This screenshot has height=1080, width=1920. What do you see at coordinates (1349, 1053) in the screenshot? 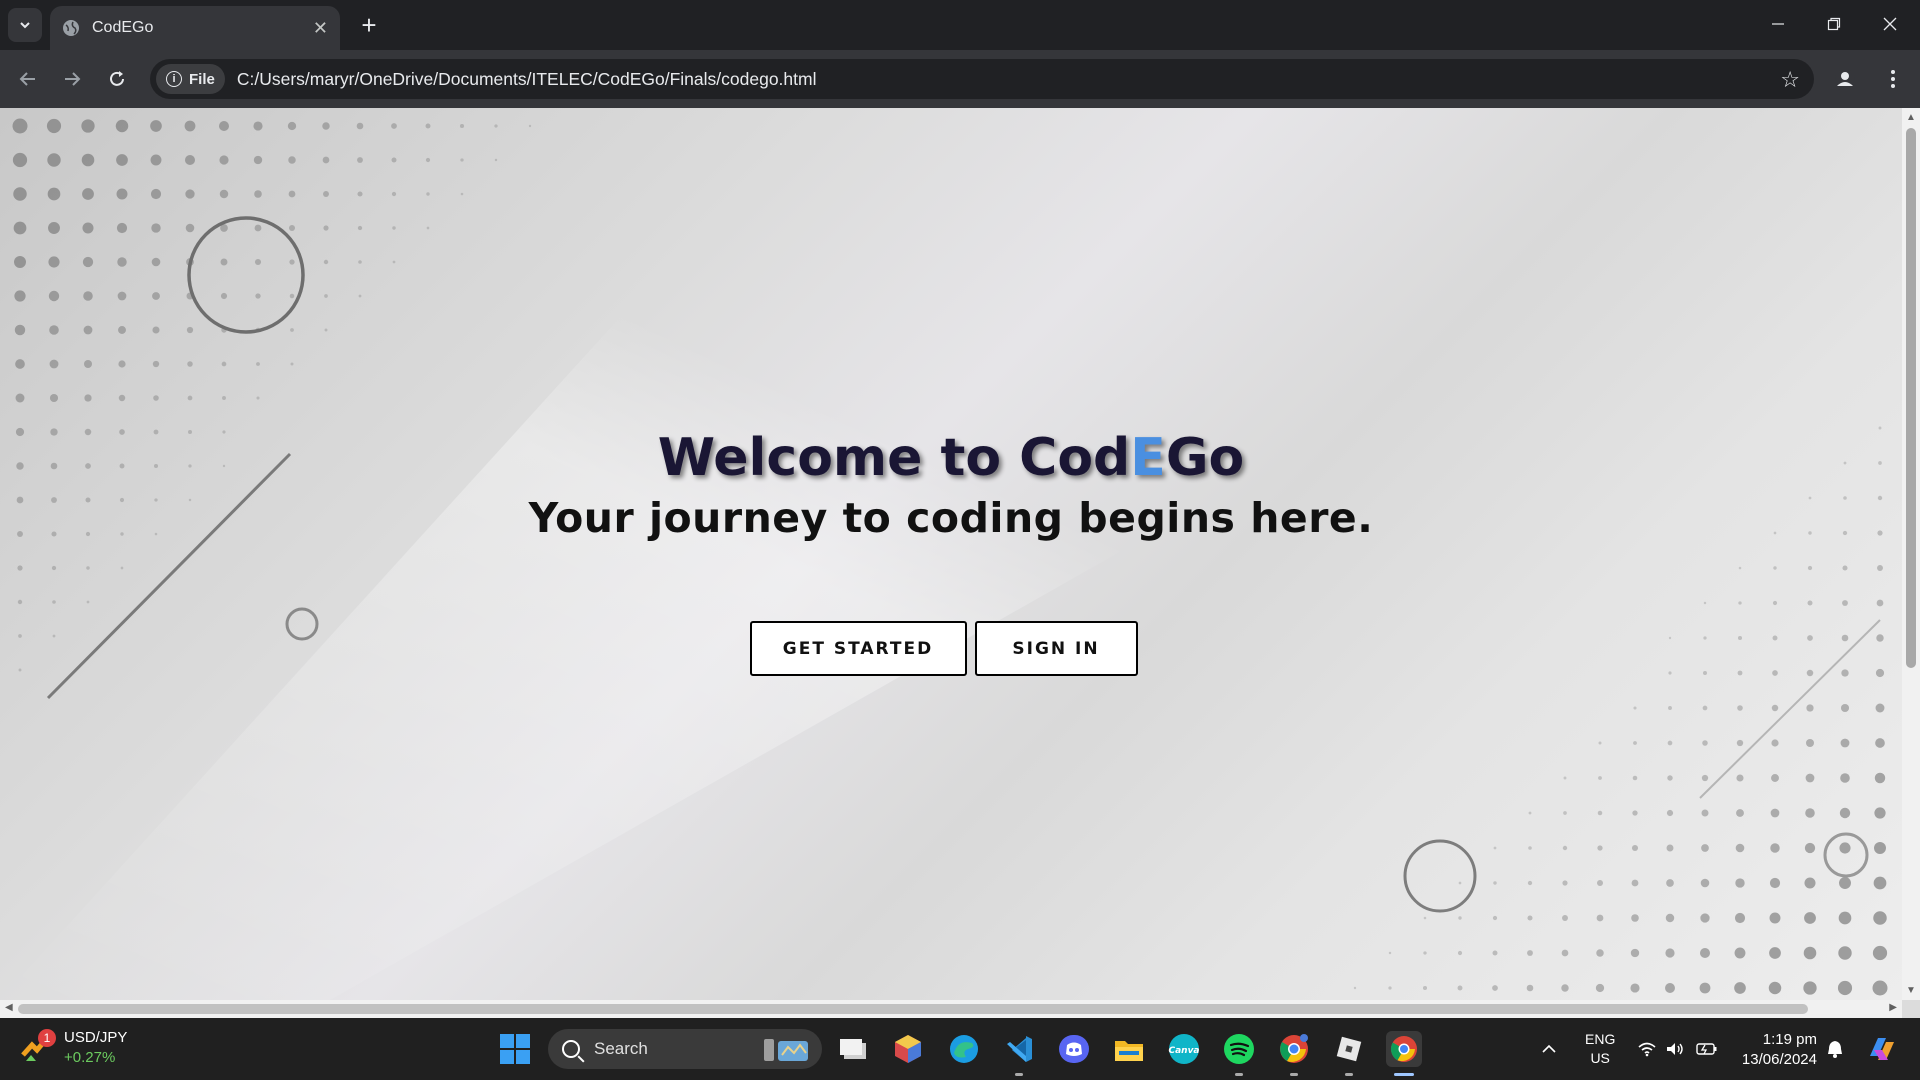
I see `roblox-icon` at bounding box center [1349, 1053].